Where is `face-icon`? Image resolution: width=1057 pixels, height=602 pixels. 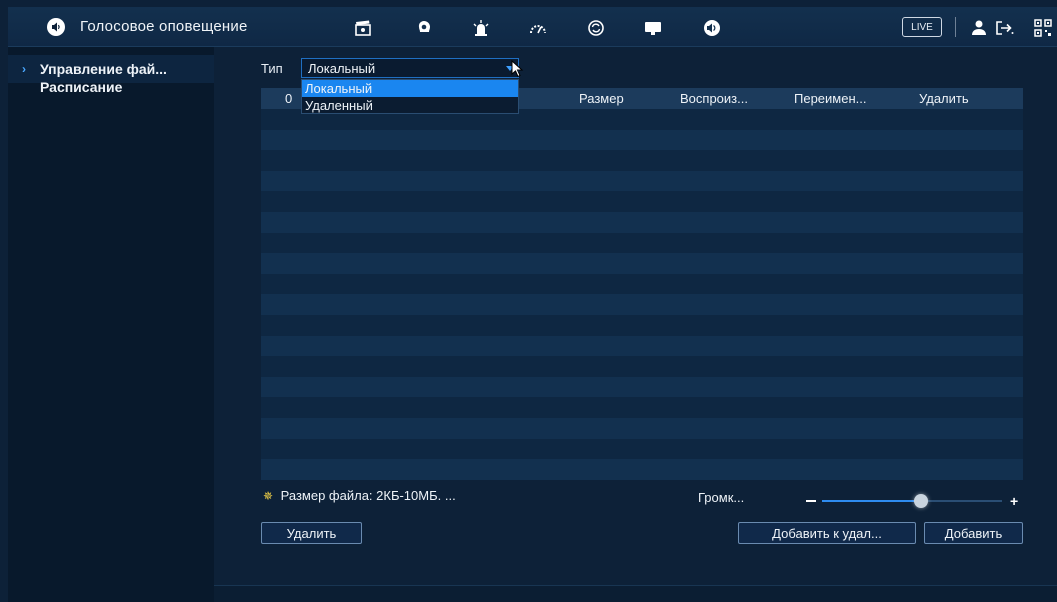 face-icon is located at coordinates (424, 28).